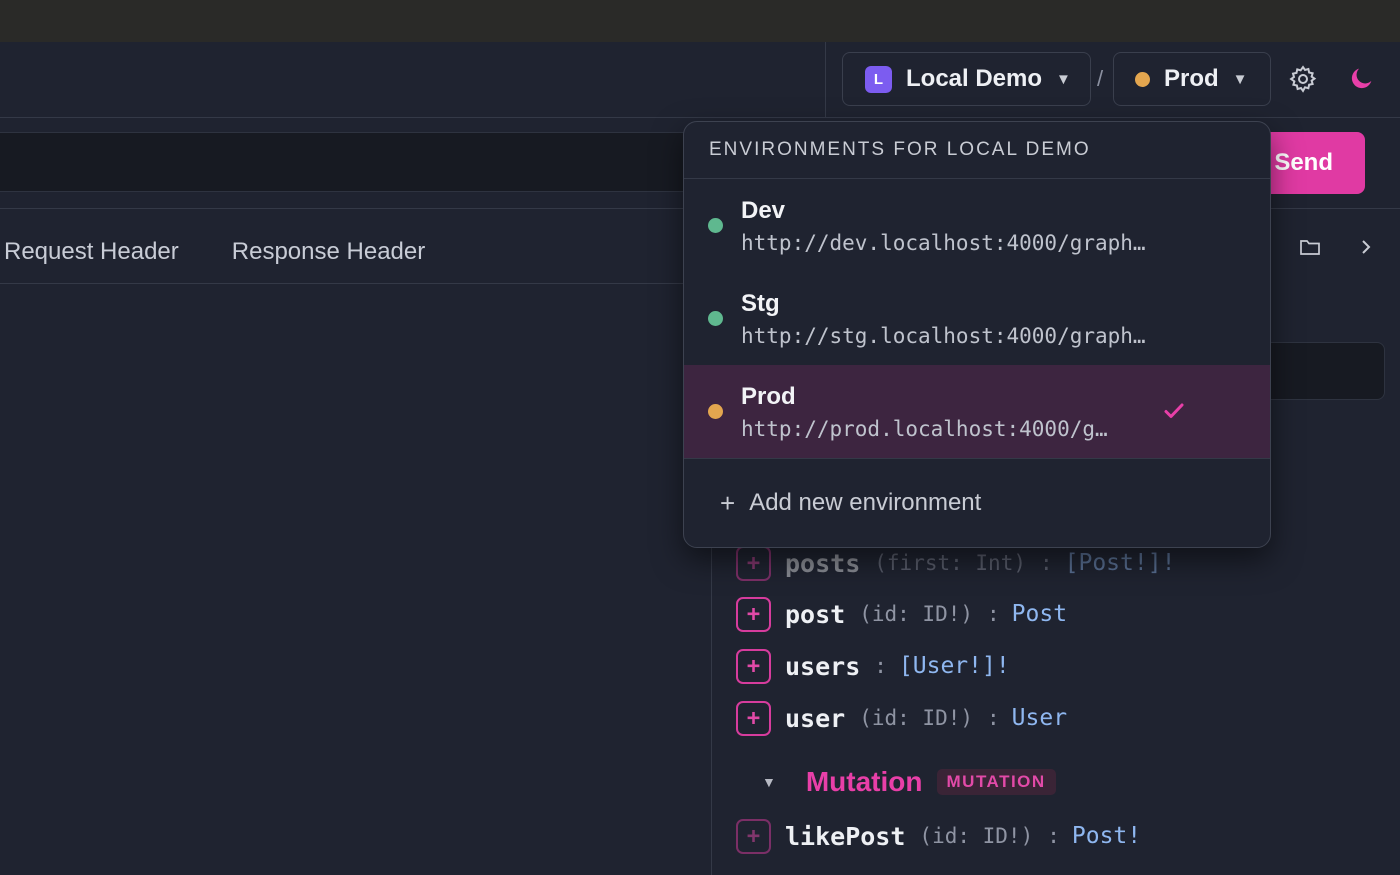 This screenshot has width=1400, height=875. I want to click on checkmark-icon, so click(1174, 410).